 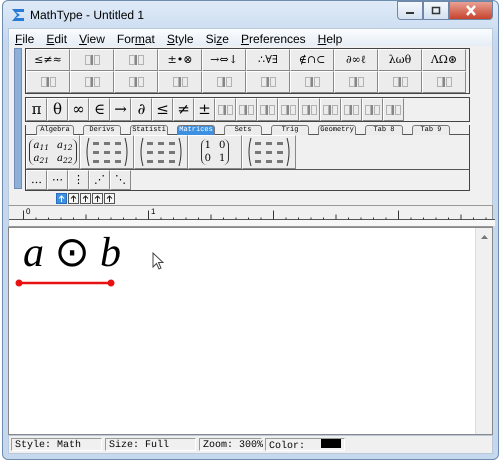 What do you see at coordinates (400, 60) in the screenshot?
I see `palette-button: λωθ` at bounding box center [400, 60].